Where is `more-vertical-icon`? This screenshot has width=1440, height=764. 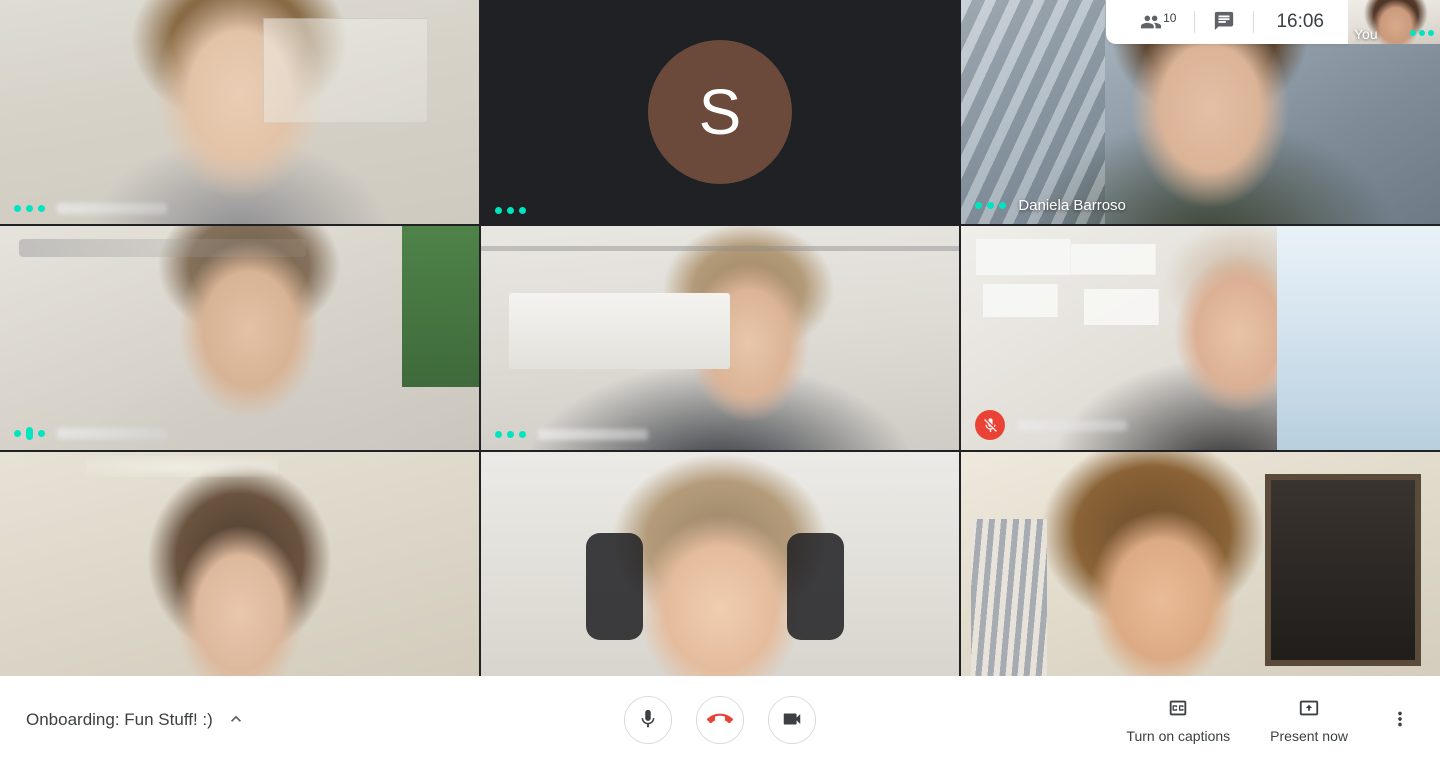 more-vertical-icon is located at coordinates (1400, 720).